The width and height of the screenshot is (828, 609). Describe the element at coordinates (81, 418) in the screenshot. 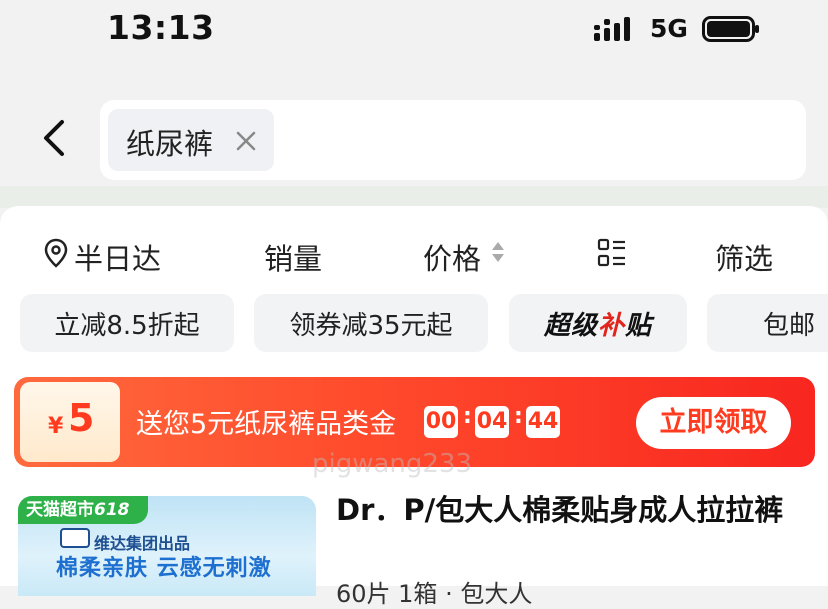

I see `coupon-amount: 5` at that location.